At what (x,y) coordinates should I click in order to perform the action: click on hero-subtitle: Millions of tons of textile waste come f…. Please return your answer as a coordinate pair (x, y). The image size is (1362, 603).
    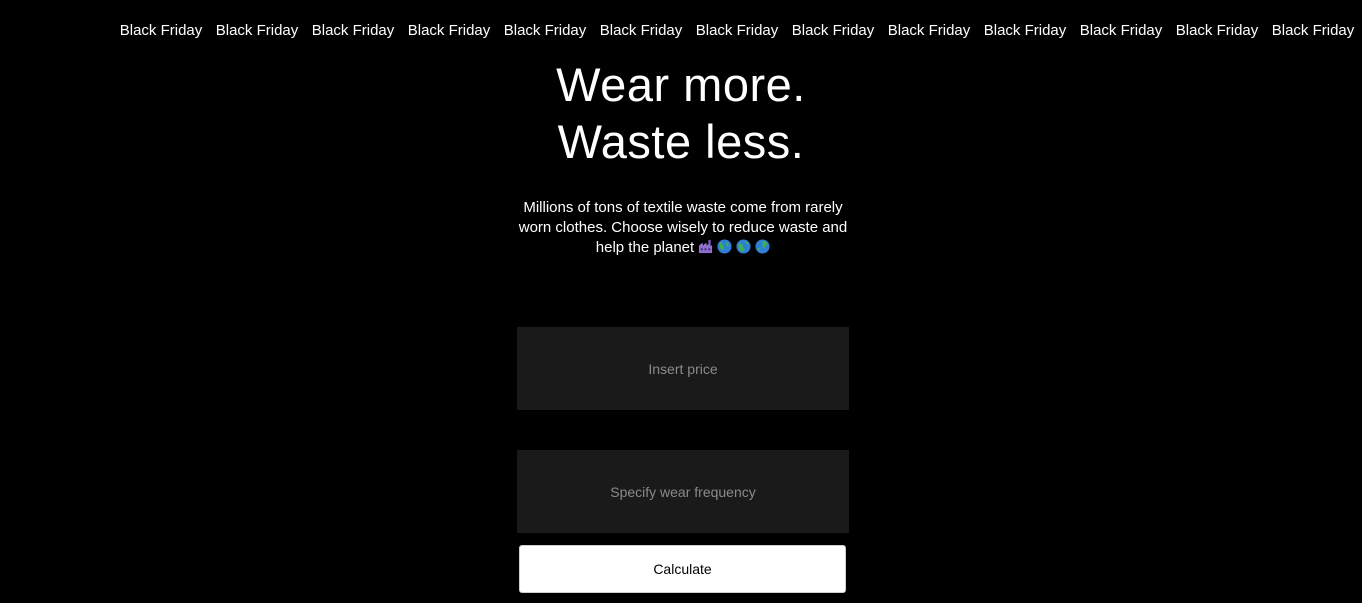
    Looking at the image, I should click on (683, 228).